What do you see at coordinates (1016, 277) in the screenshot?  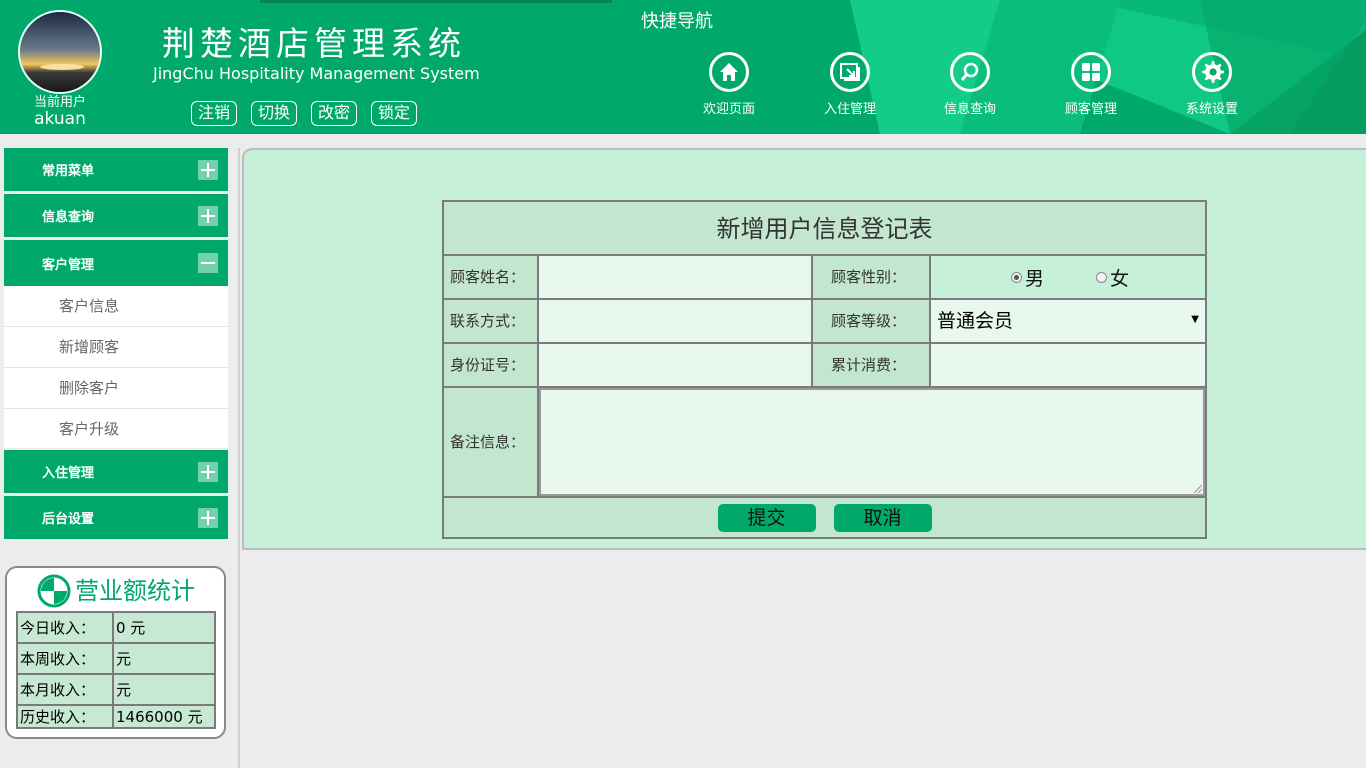 I see `radio-checked-icon` at bounding box center [1016, 277].